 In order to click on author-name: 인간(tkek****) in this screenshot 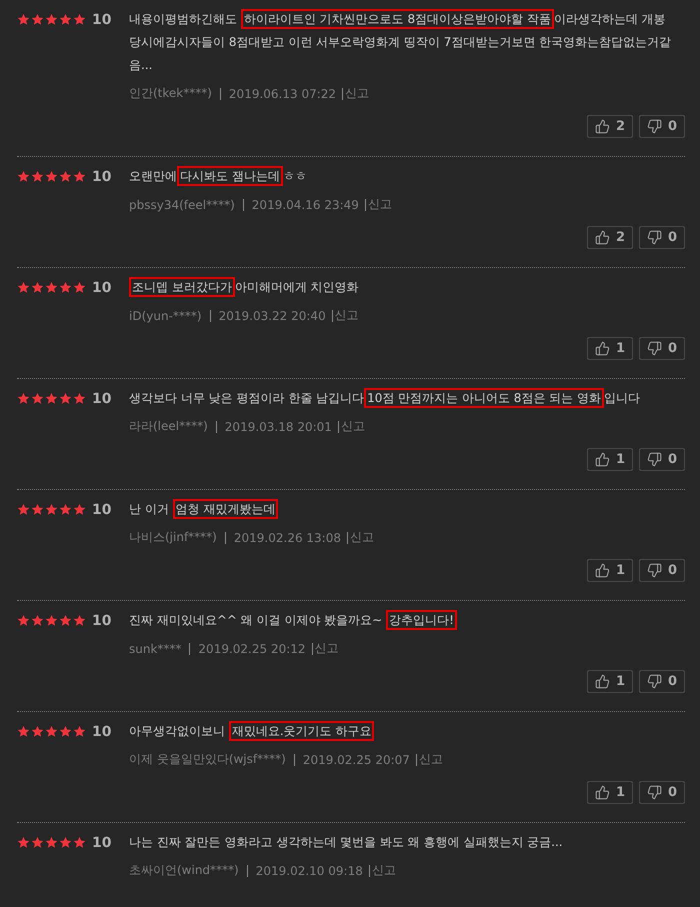, I will do `click(170, 93)`.